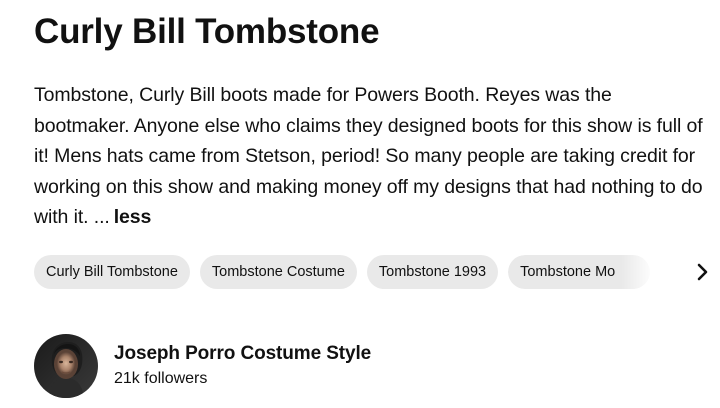 This screenshot has height=408, width=720. I want to click on tag-curly-bill-tombstone: Curly Bill Tombstone, so click(112, 272).